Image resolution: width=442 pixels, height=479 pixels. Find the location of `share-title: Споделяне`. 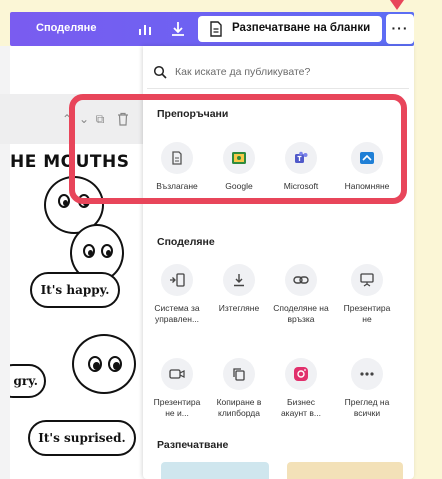

share-title: Споделяне is located at coordinates (186, 242).